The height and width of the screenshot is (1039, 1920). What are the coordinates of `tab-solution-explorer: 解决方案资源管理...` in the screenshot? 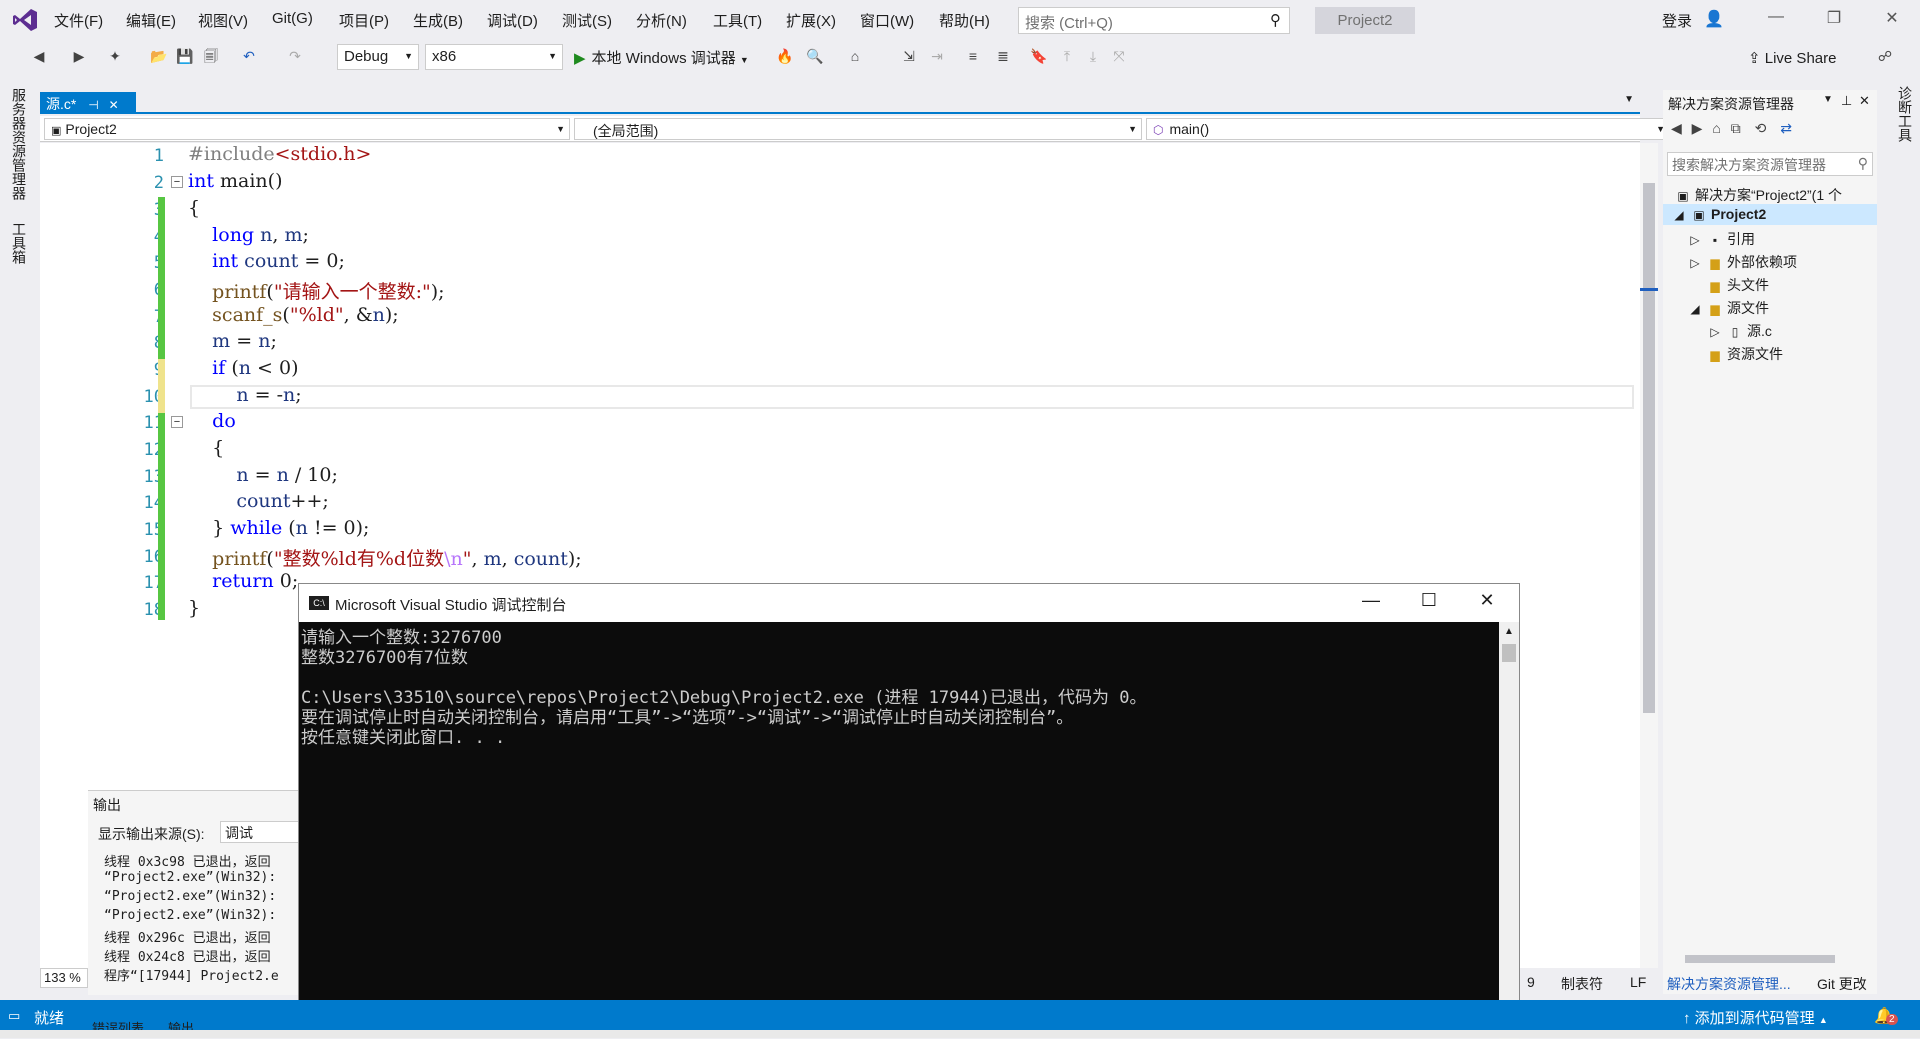 It's located at (1729, 984).